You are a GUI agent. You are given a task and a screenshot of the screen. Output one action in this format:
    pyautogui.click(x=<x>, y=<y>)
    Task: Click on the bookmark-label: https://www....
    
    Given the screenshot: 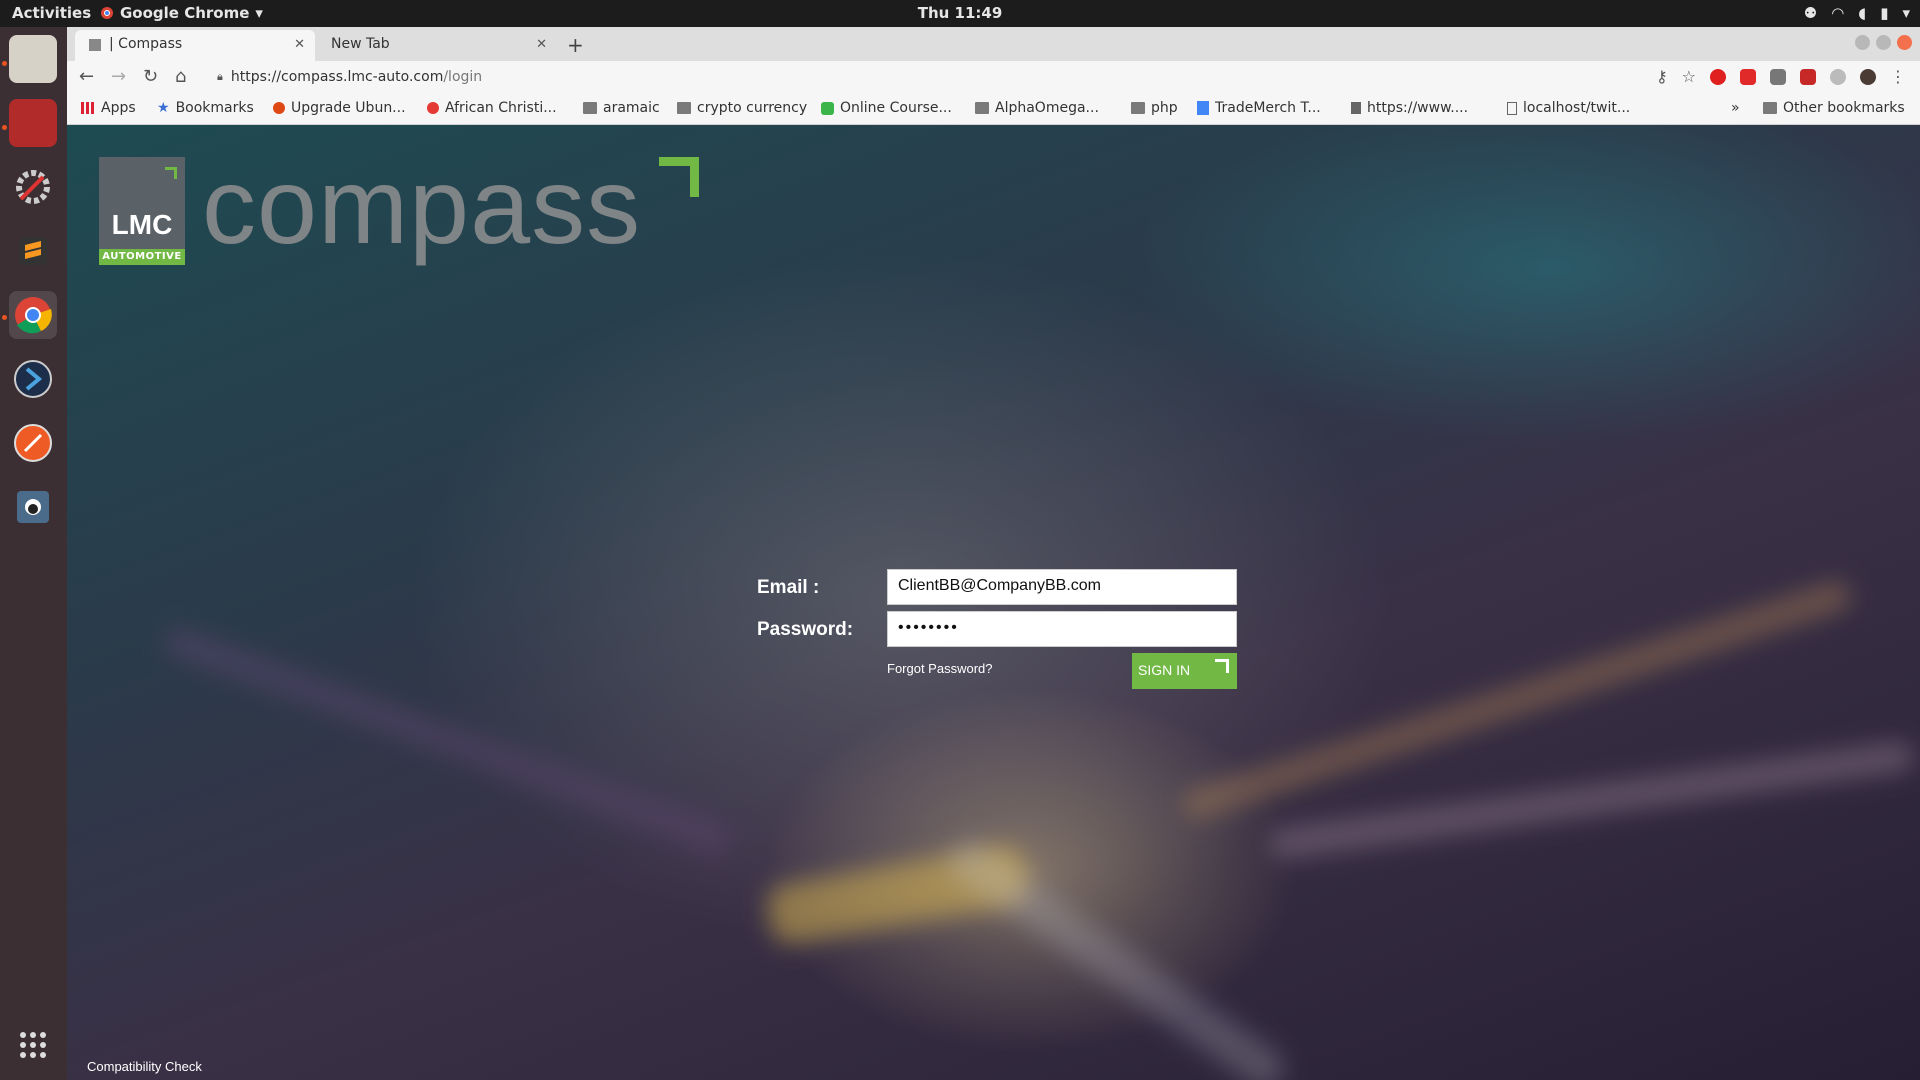 What is the action you would take?
    pyautogui.click(x=1418, y=108)
    